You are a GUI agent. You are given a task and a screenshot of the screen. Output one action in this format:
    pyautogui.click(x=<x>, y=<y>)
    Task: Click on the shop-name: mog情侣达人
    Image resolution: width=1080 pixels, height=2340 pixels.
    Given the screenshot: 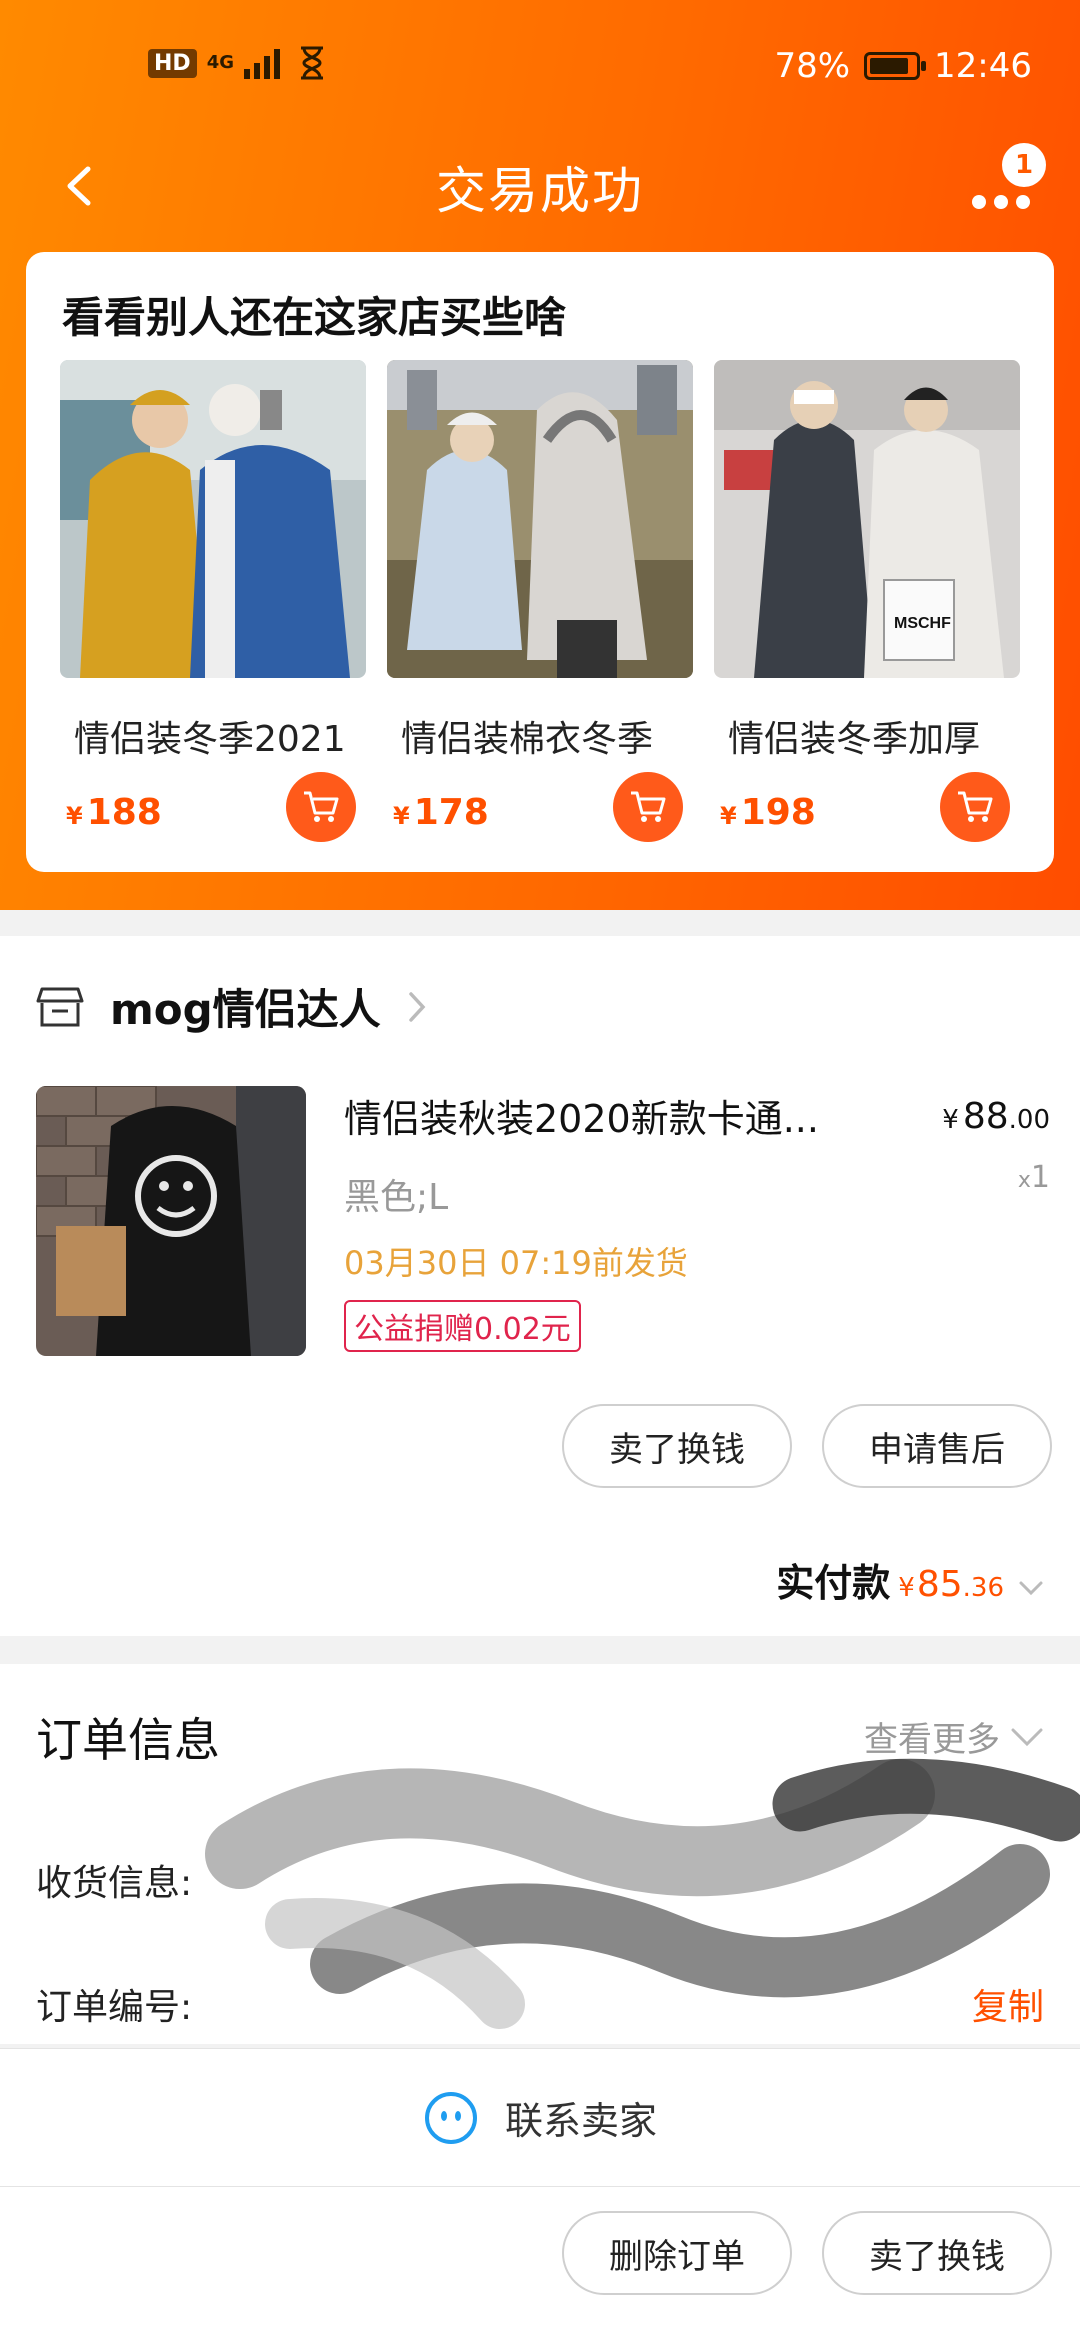 What is the action you would take?
    pyautogui.click(x=245, y=1006)
    